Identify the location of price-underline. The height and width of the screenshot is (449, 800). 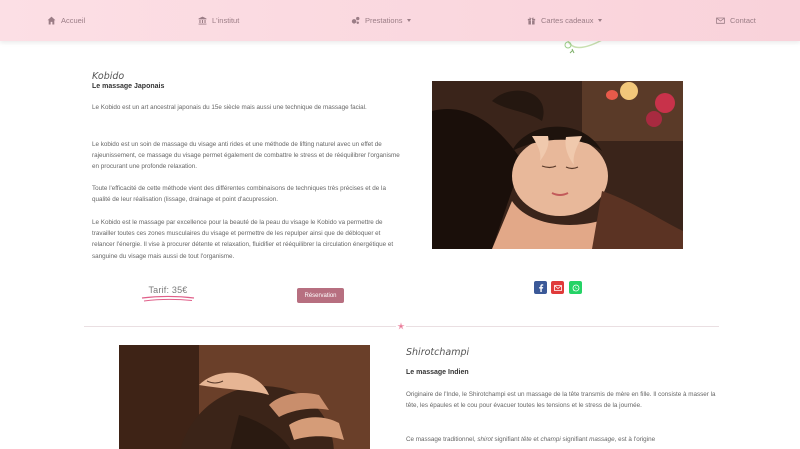
(168, 298).